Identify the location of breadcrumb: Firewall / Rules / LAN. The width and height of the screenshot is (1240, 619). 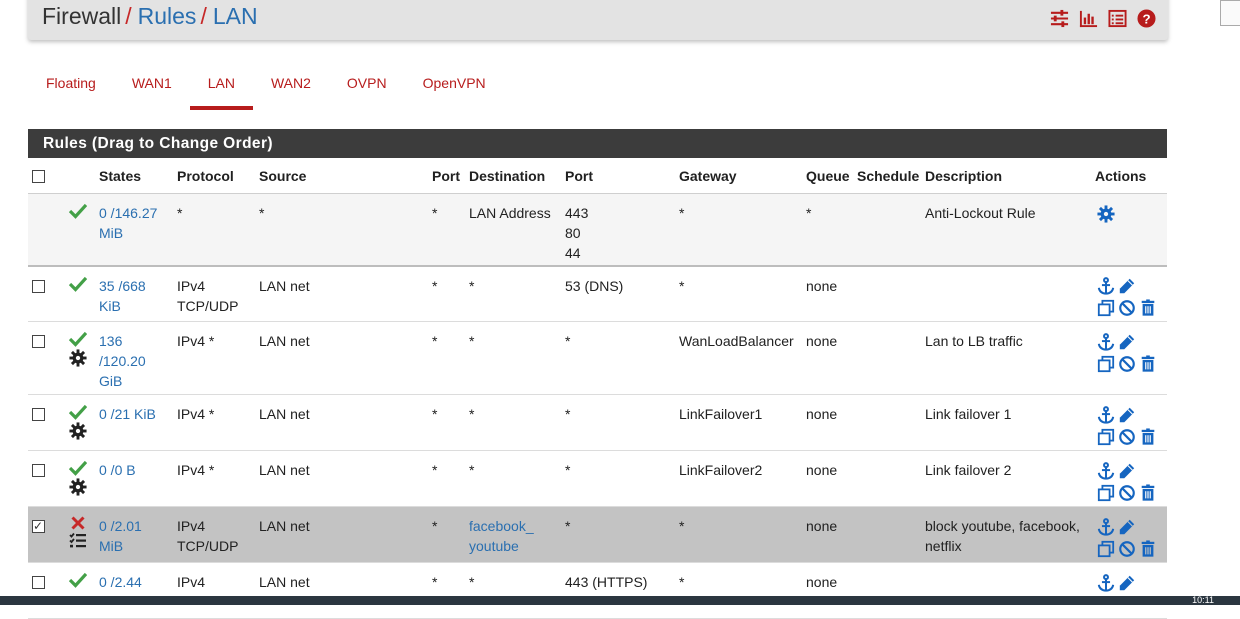
(150, 16).